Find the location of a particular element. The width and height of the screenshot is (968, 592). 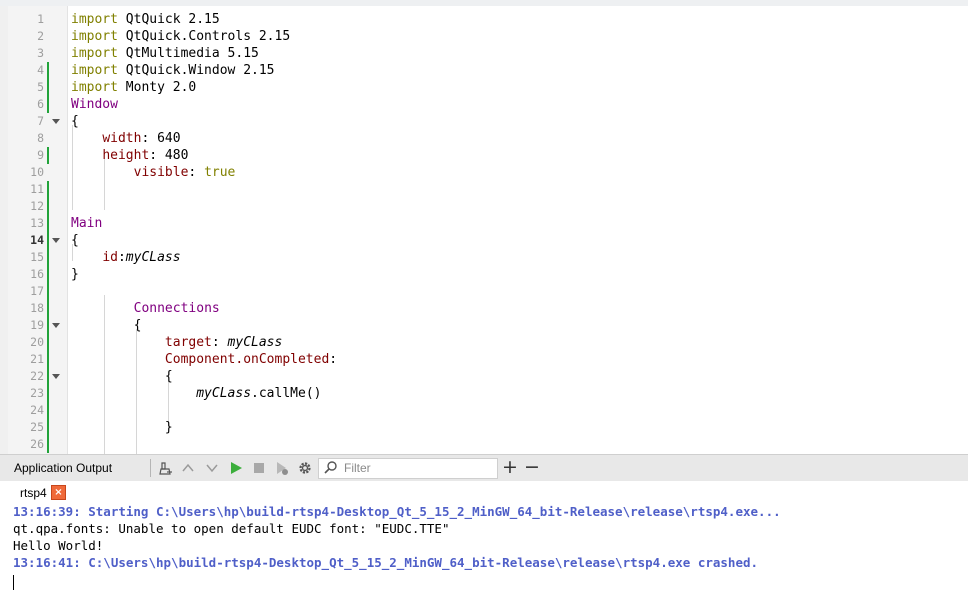

code-text: import Monty 2.0 is located at coordinates (134, 87).